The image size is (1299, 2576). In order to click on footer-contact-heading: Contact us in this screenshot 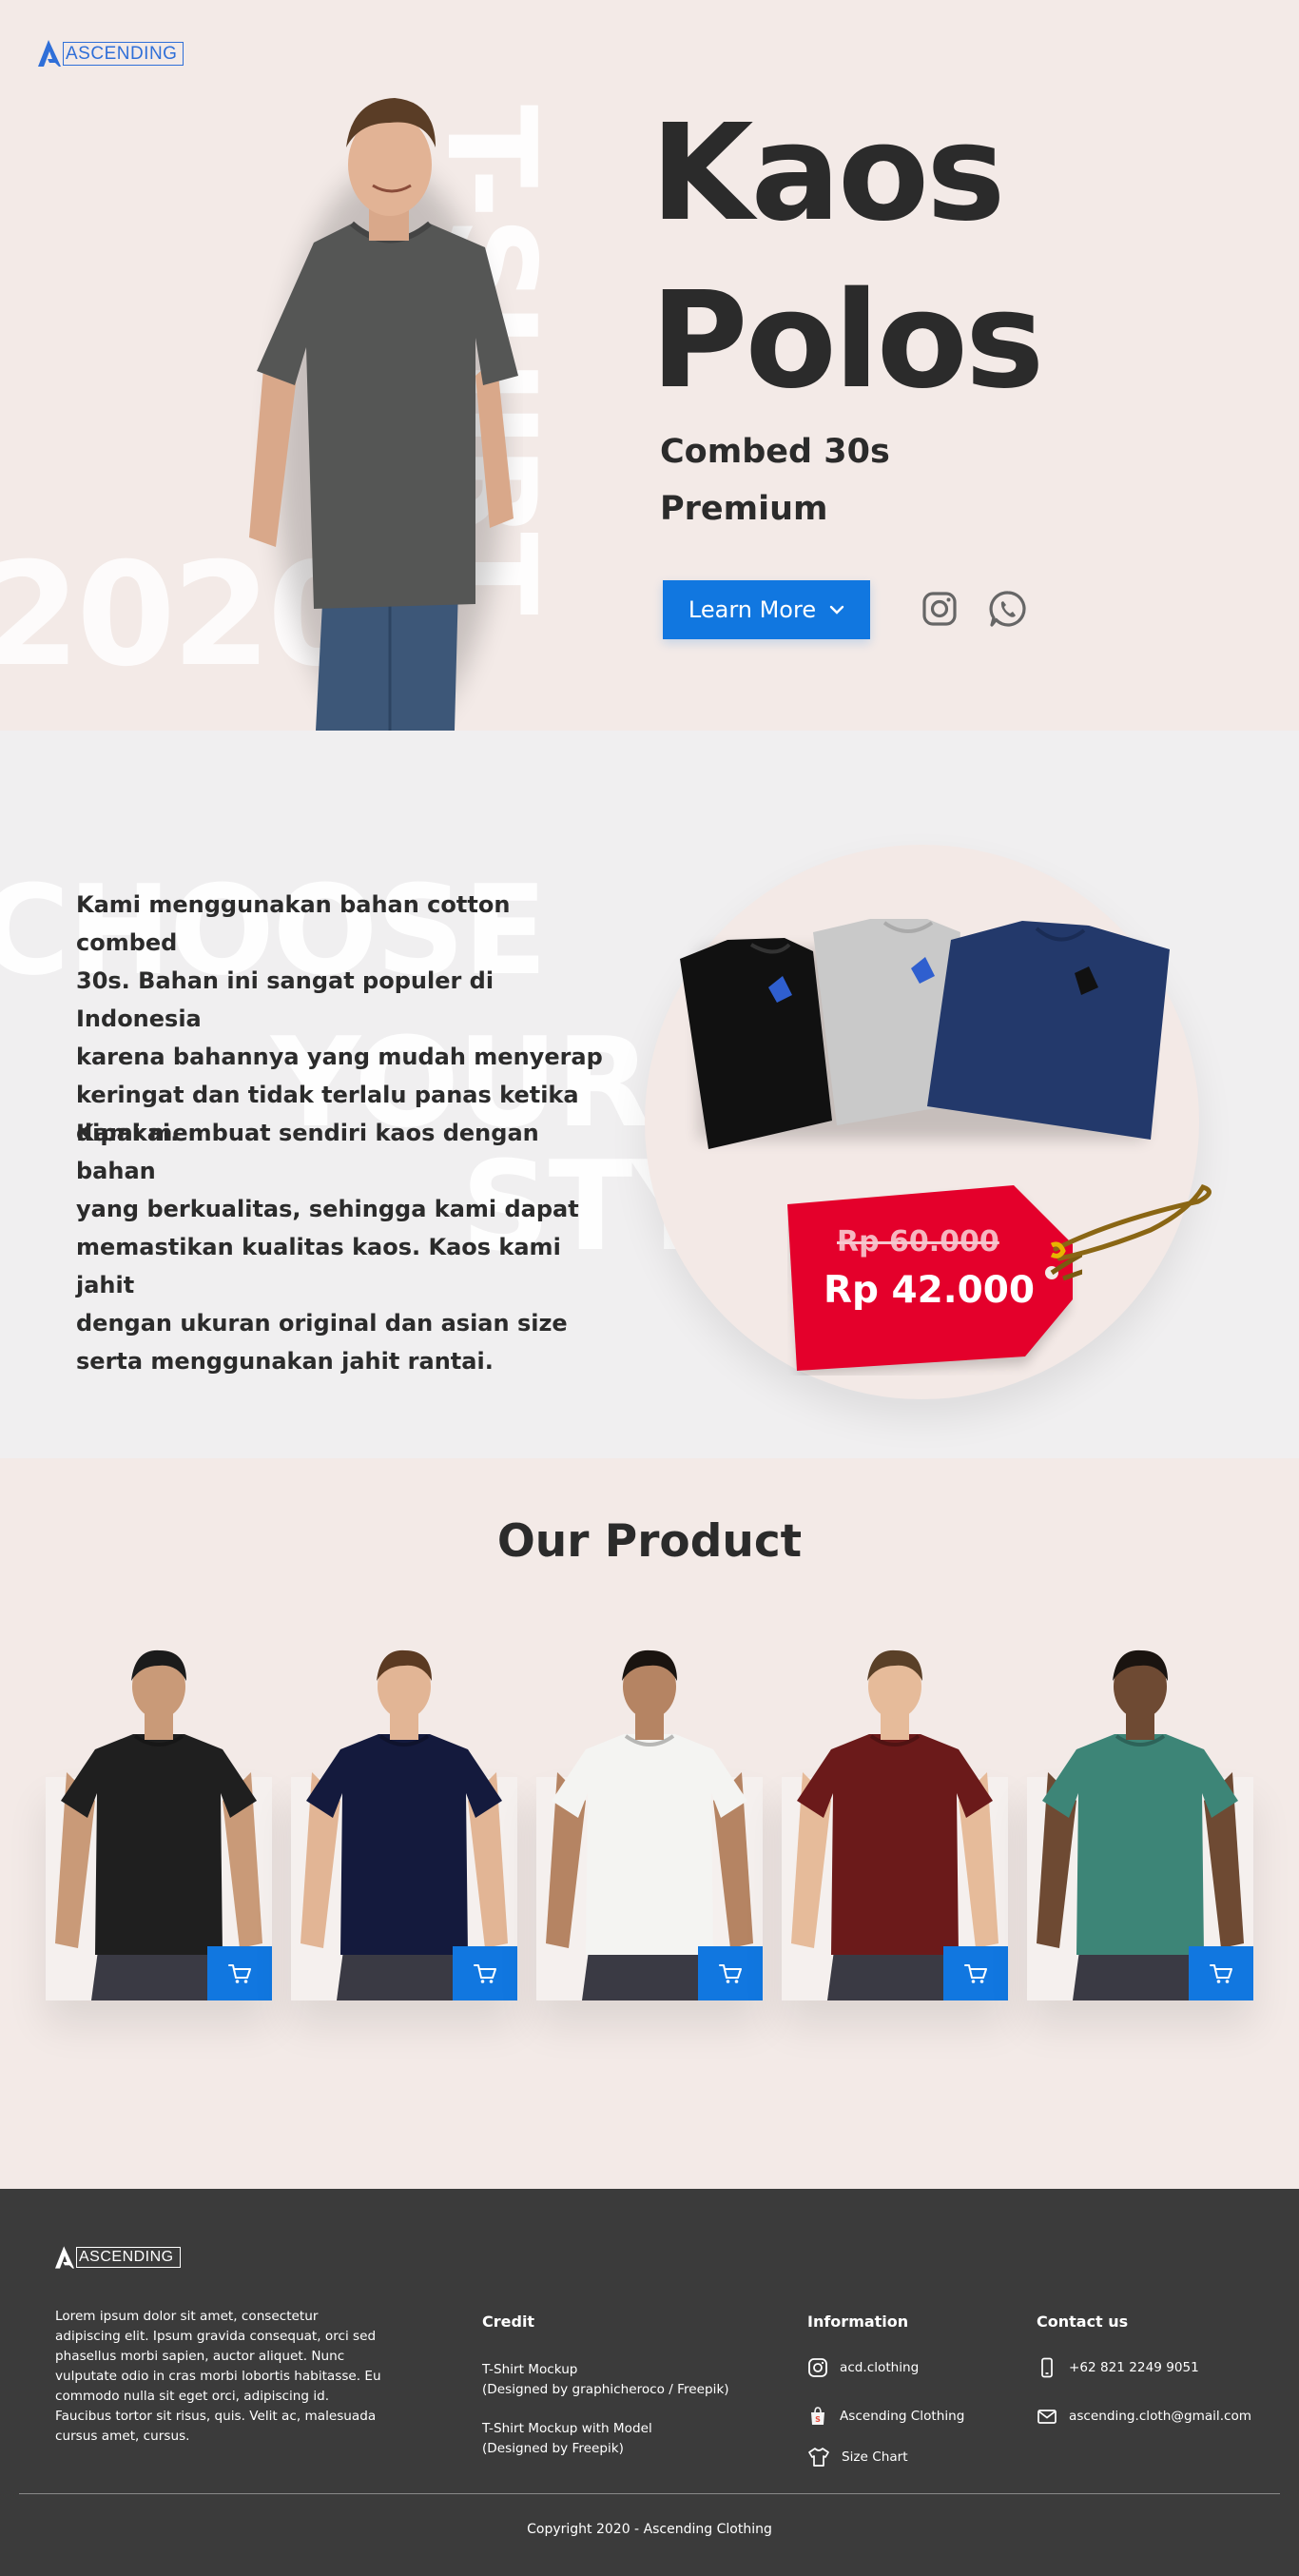, I will do `click(1083, 2322)`.